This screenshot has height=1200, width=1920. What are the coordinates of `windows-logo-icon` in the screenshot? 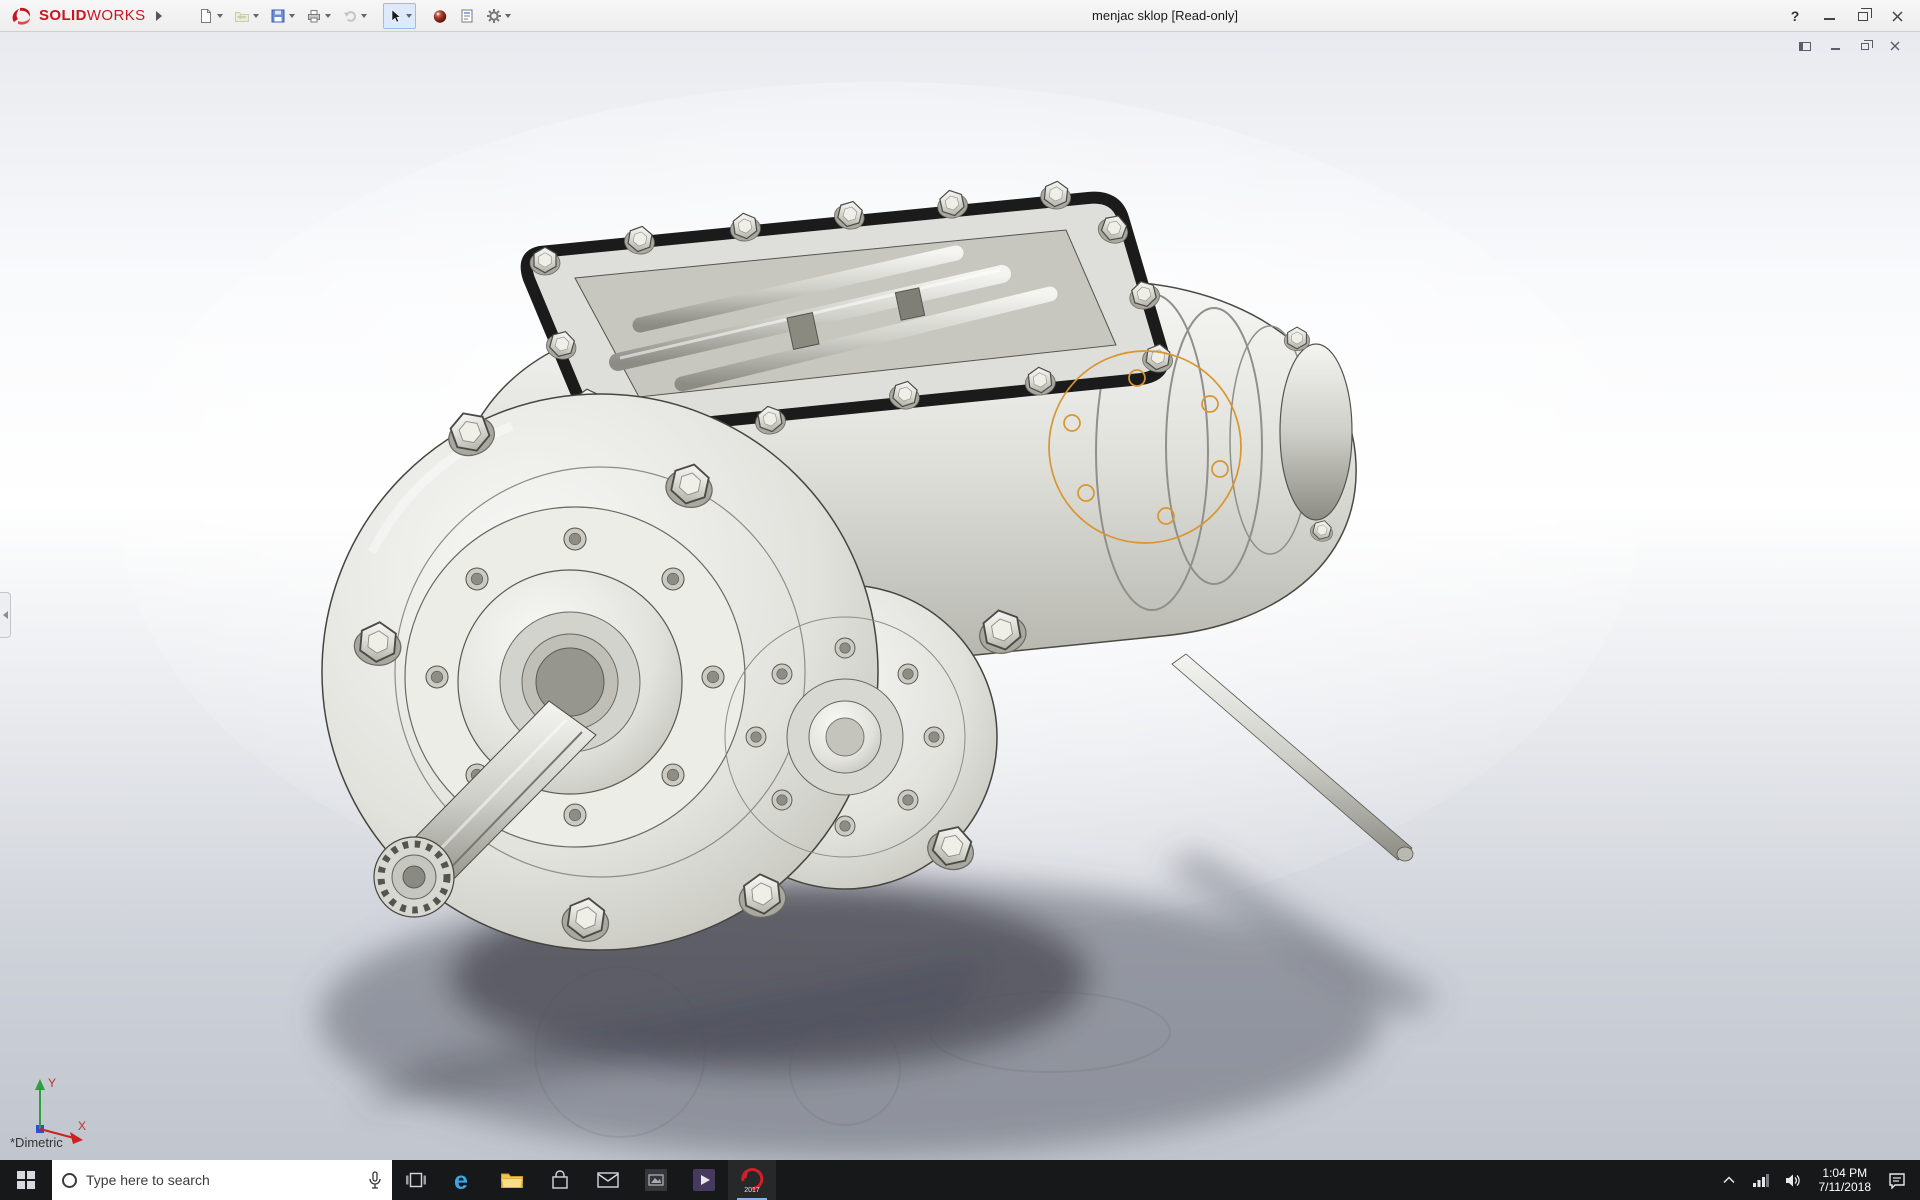 It's located at (26, 1180).